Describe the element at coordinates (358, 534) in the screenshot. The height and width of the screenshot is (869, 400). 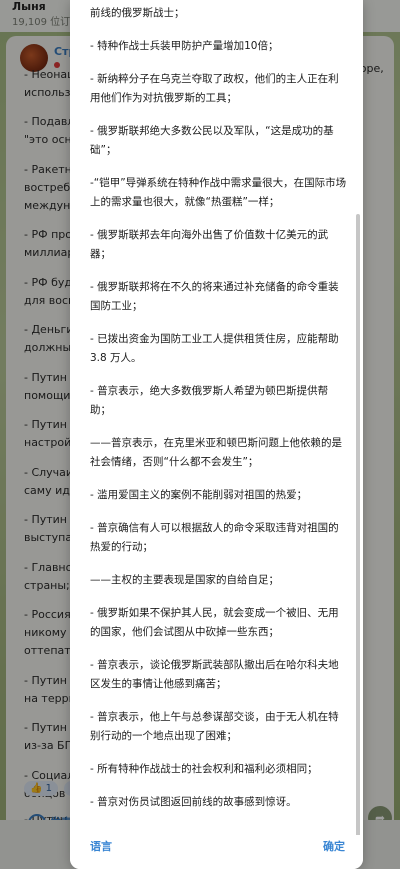
I see `dialog-scrollbar` at that location.